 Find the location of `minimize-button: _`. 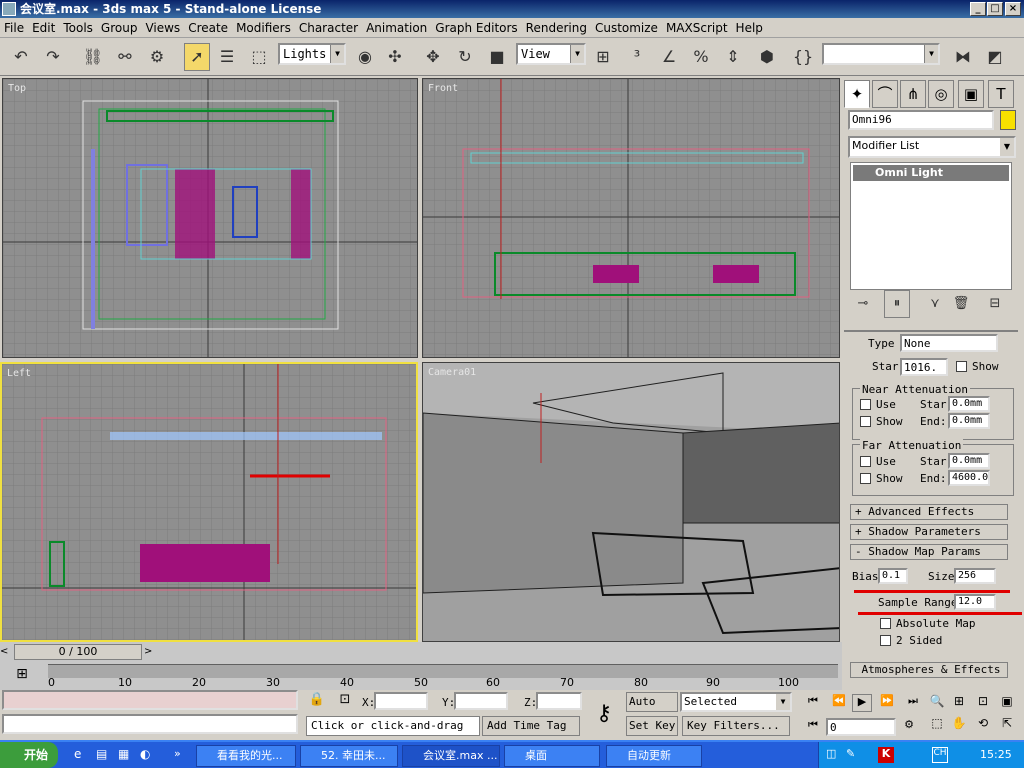

minimize-button: _ is located at coordinates (978, 9).